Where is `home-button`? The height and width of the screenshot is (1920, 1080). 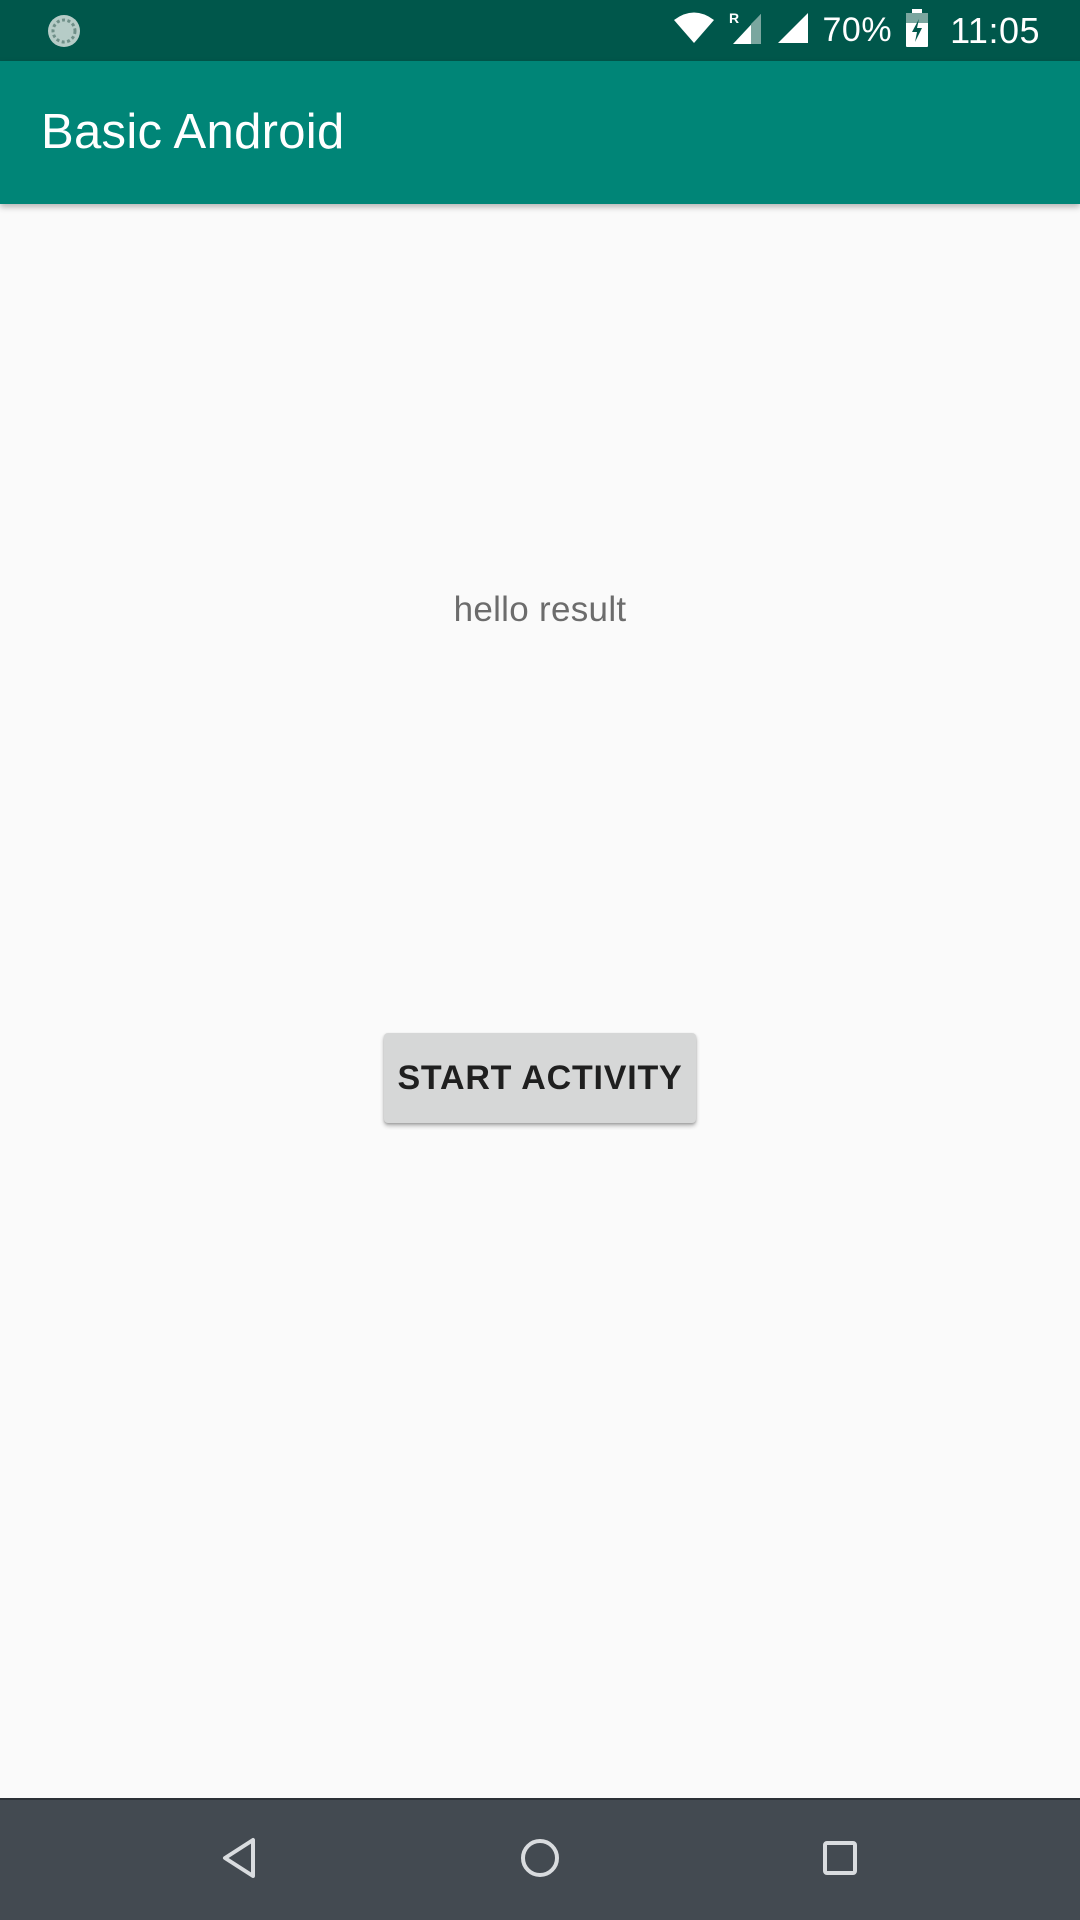
home-button is located at coordinates (540, 1860).